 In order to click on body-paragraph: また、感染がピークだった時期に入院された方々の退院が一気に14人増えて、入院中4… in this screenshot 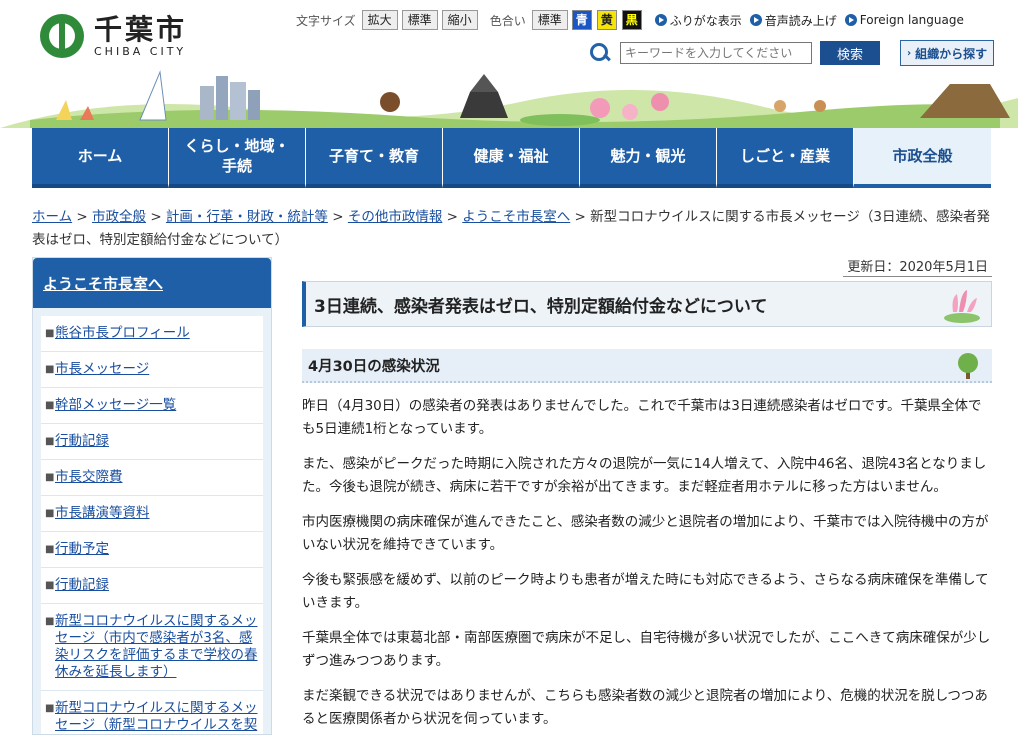, I will do `click(644, 475)`.